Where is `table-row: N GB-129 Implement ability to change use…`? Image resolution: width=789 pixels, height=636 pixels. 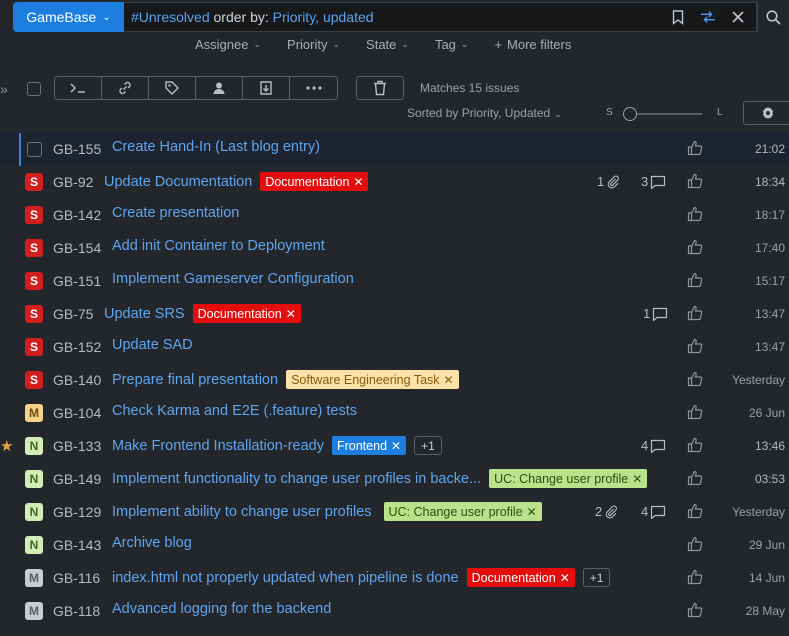
table-row: N GB-129 Implement ability to change use… is located at coordinates (394, 512).